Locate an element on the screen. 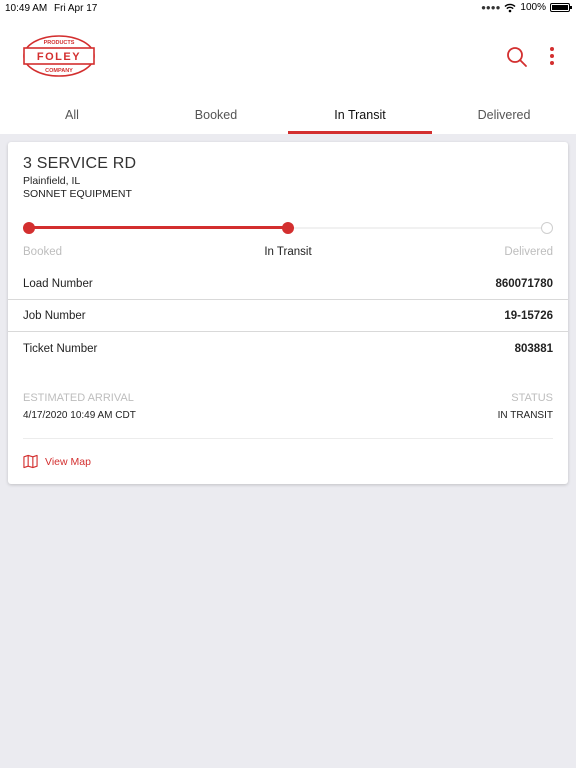 The image size is (576, 768). active-tab-indicator is located at coordinates (360, 132).